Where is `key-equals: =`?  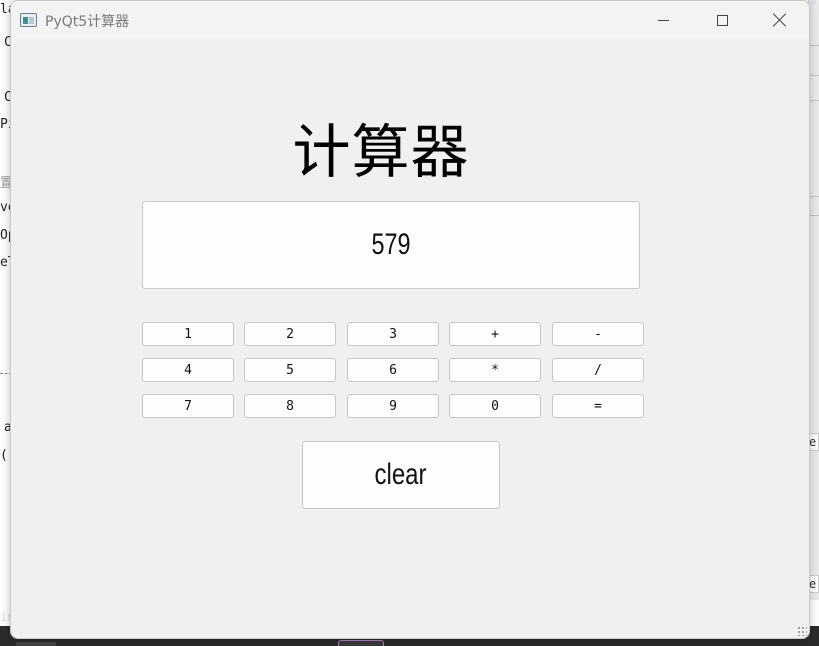 key-equals: = is located at coordinates (598, 406).